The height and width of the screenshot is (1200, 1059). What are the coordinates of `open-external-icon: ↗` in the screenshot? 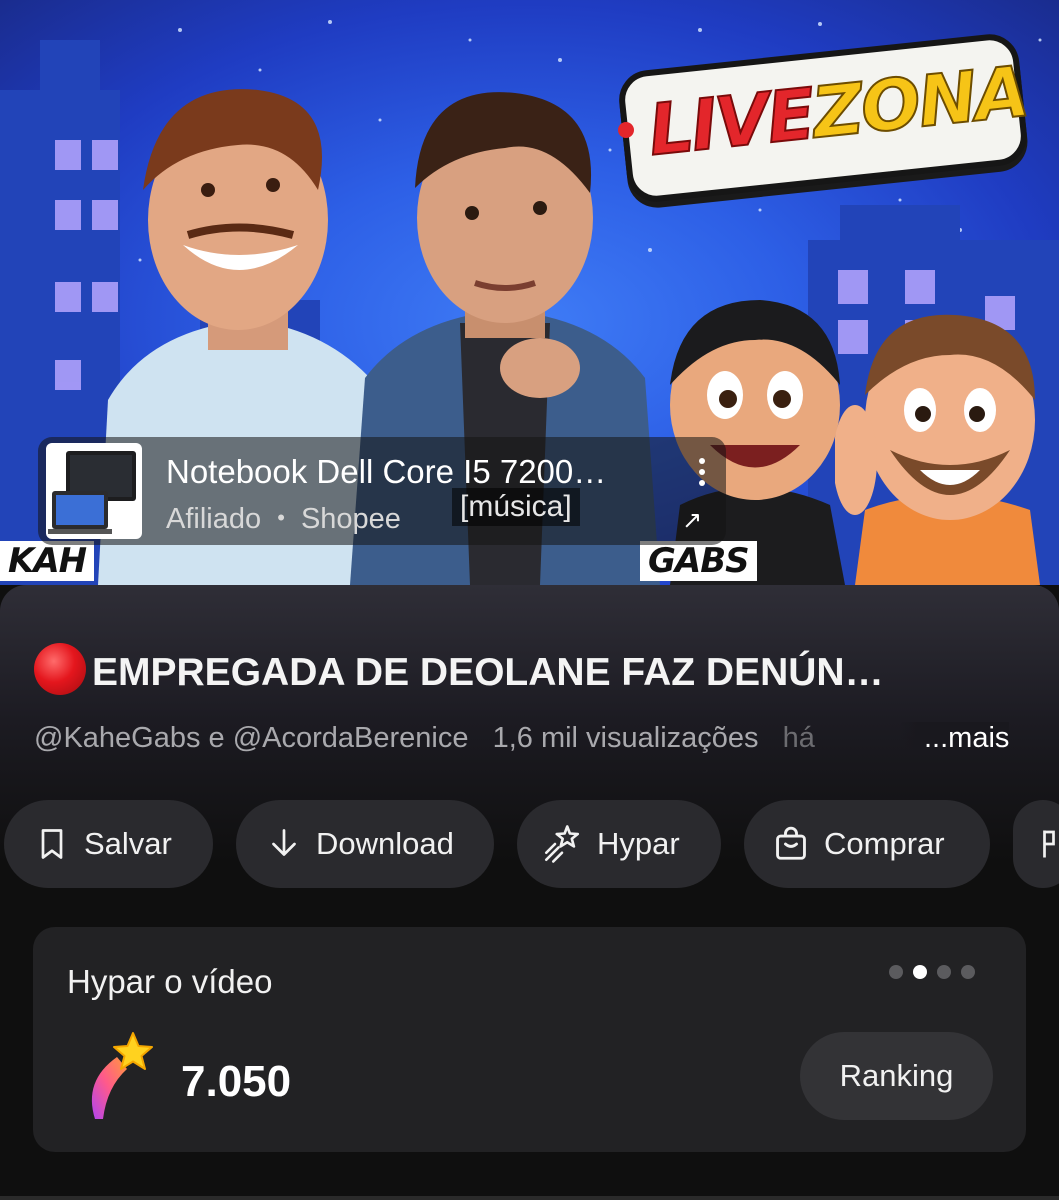 It's located at (692, 520).